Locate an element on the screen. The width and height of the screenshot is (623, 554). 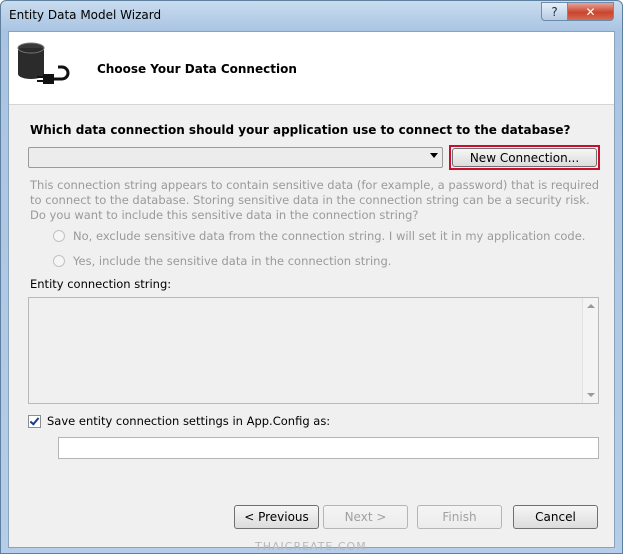
help-icon: ? is located at coordinates (554, 11).